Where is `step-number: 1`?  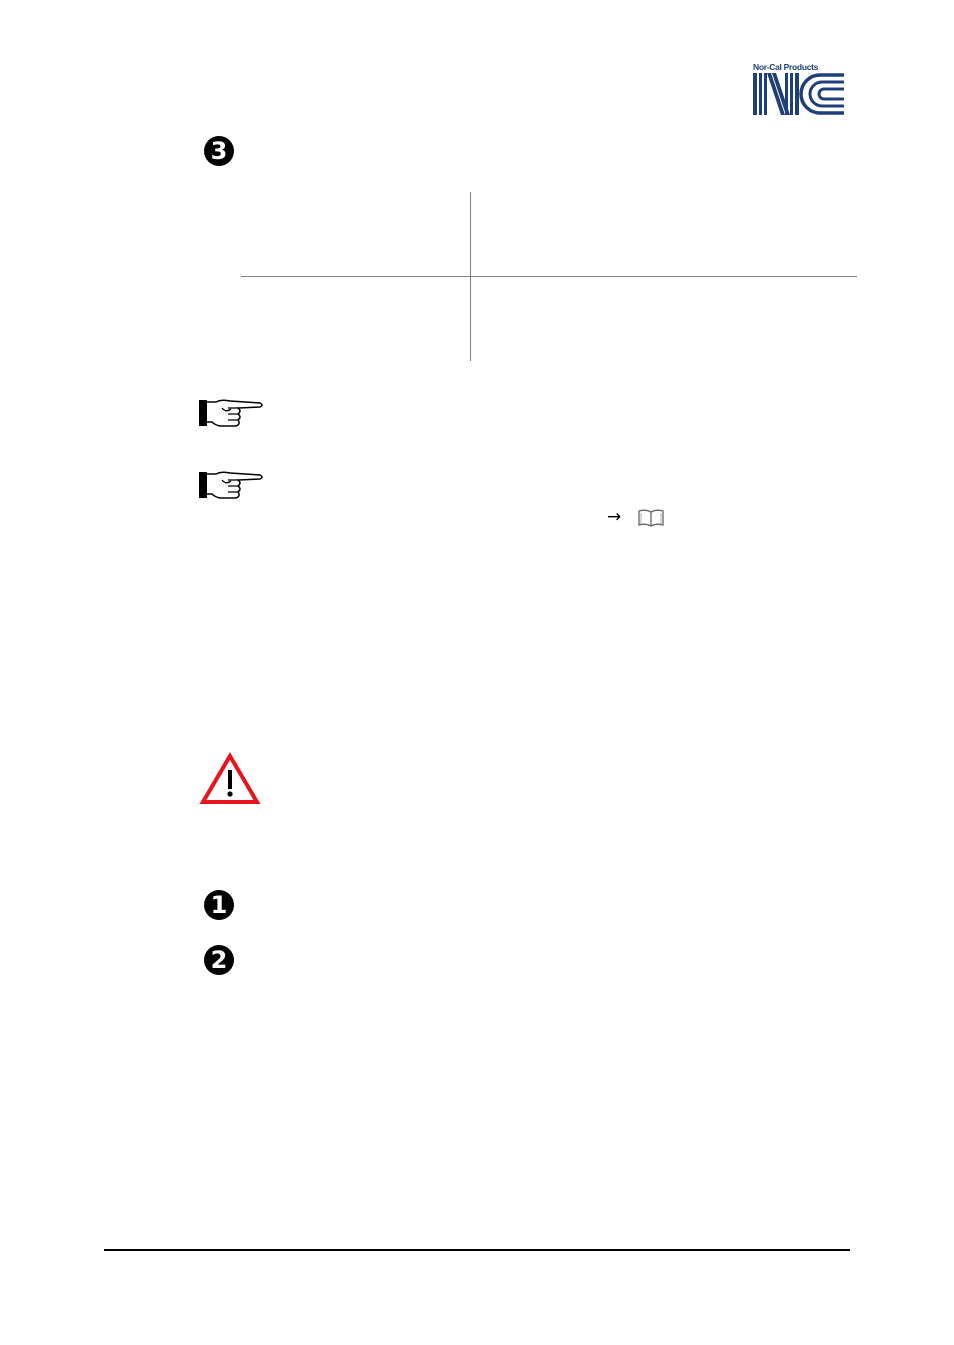
step-number: 1 is located at coordinates (219, 905).